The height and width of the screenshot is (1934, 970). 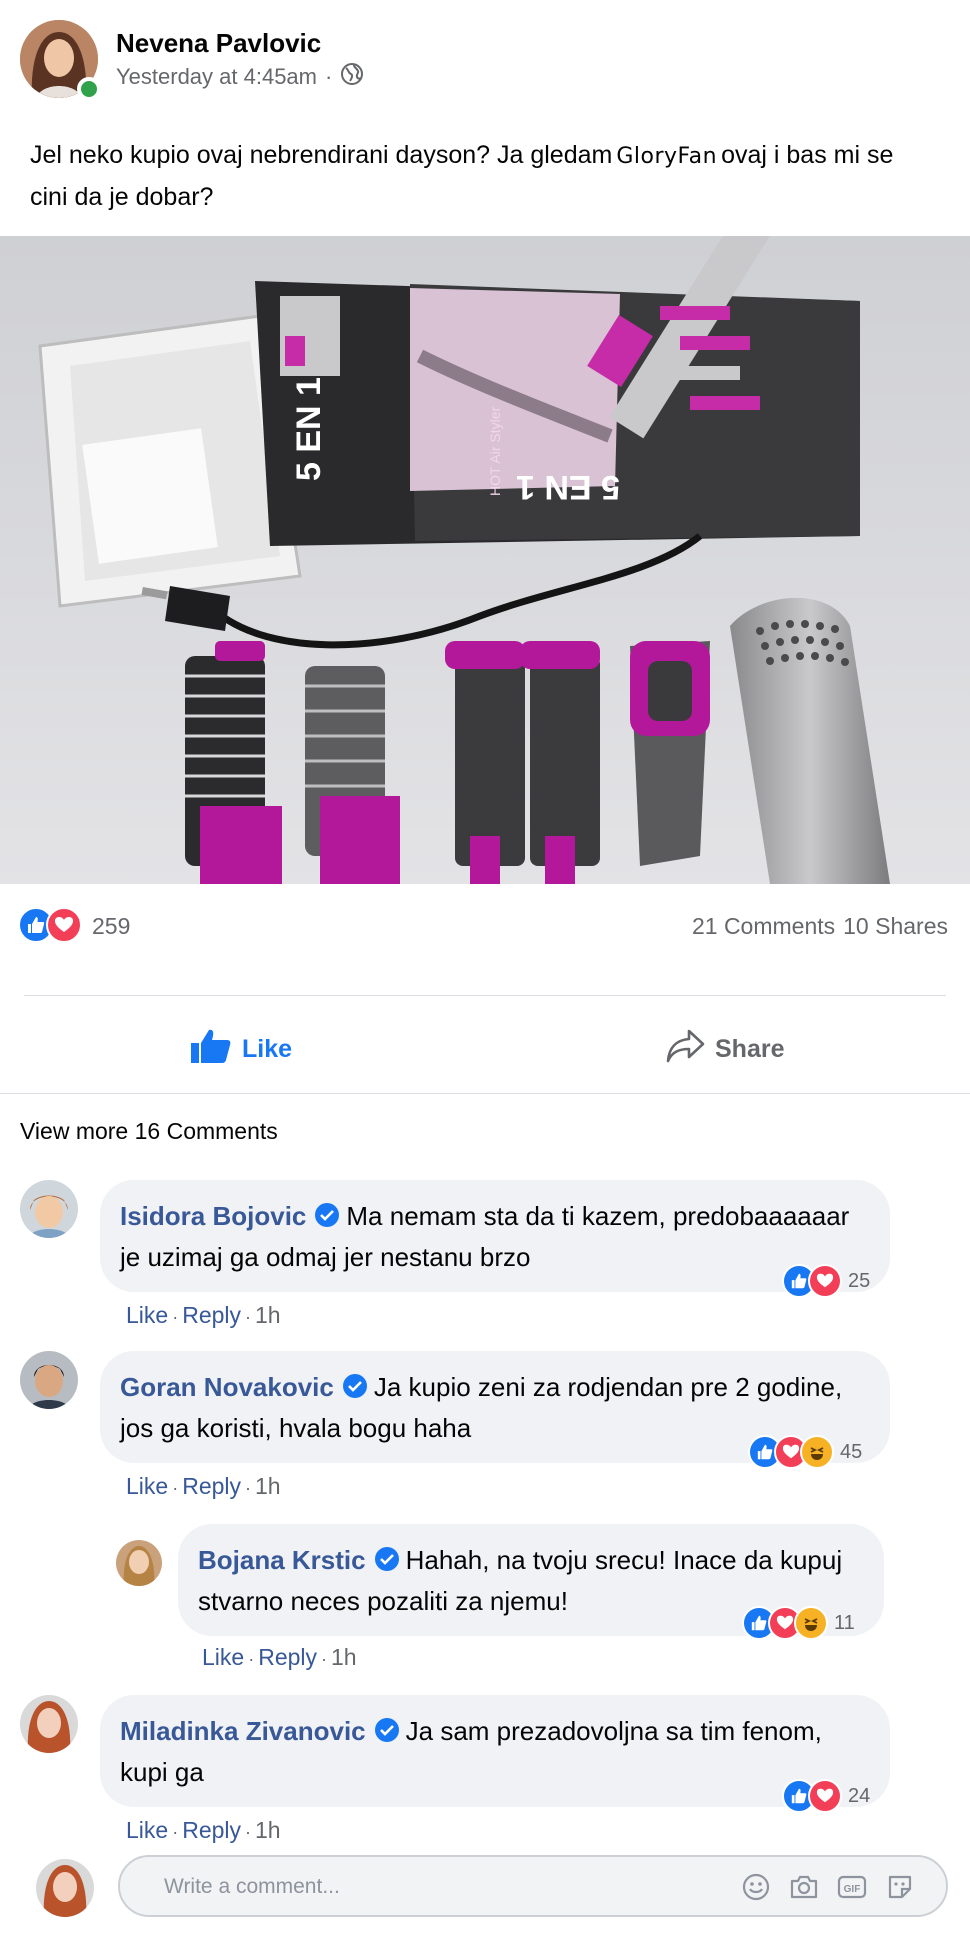 What do you see at coordinates (485, 1093) in the screenshot?
I see `divider-bottom` at bounding box center [485, 1093].